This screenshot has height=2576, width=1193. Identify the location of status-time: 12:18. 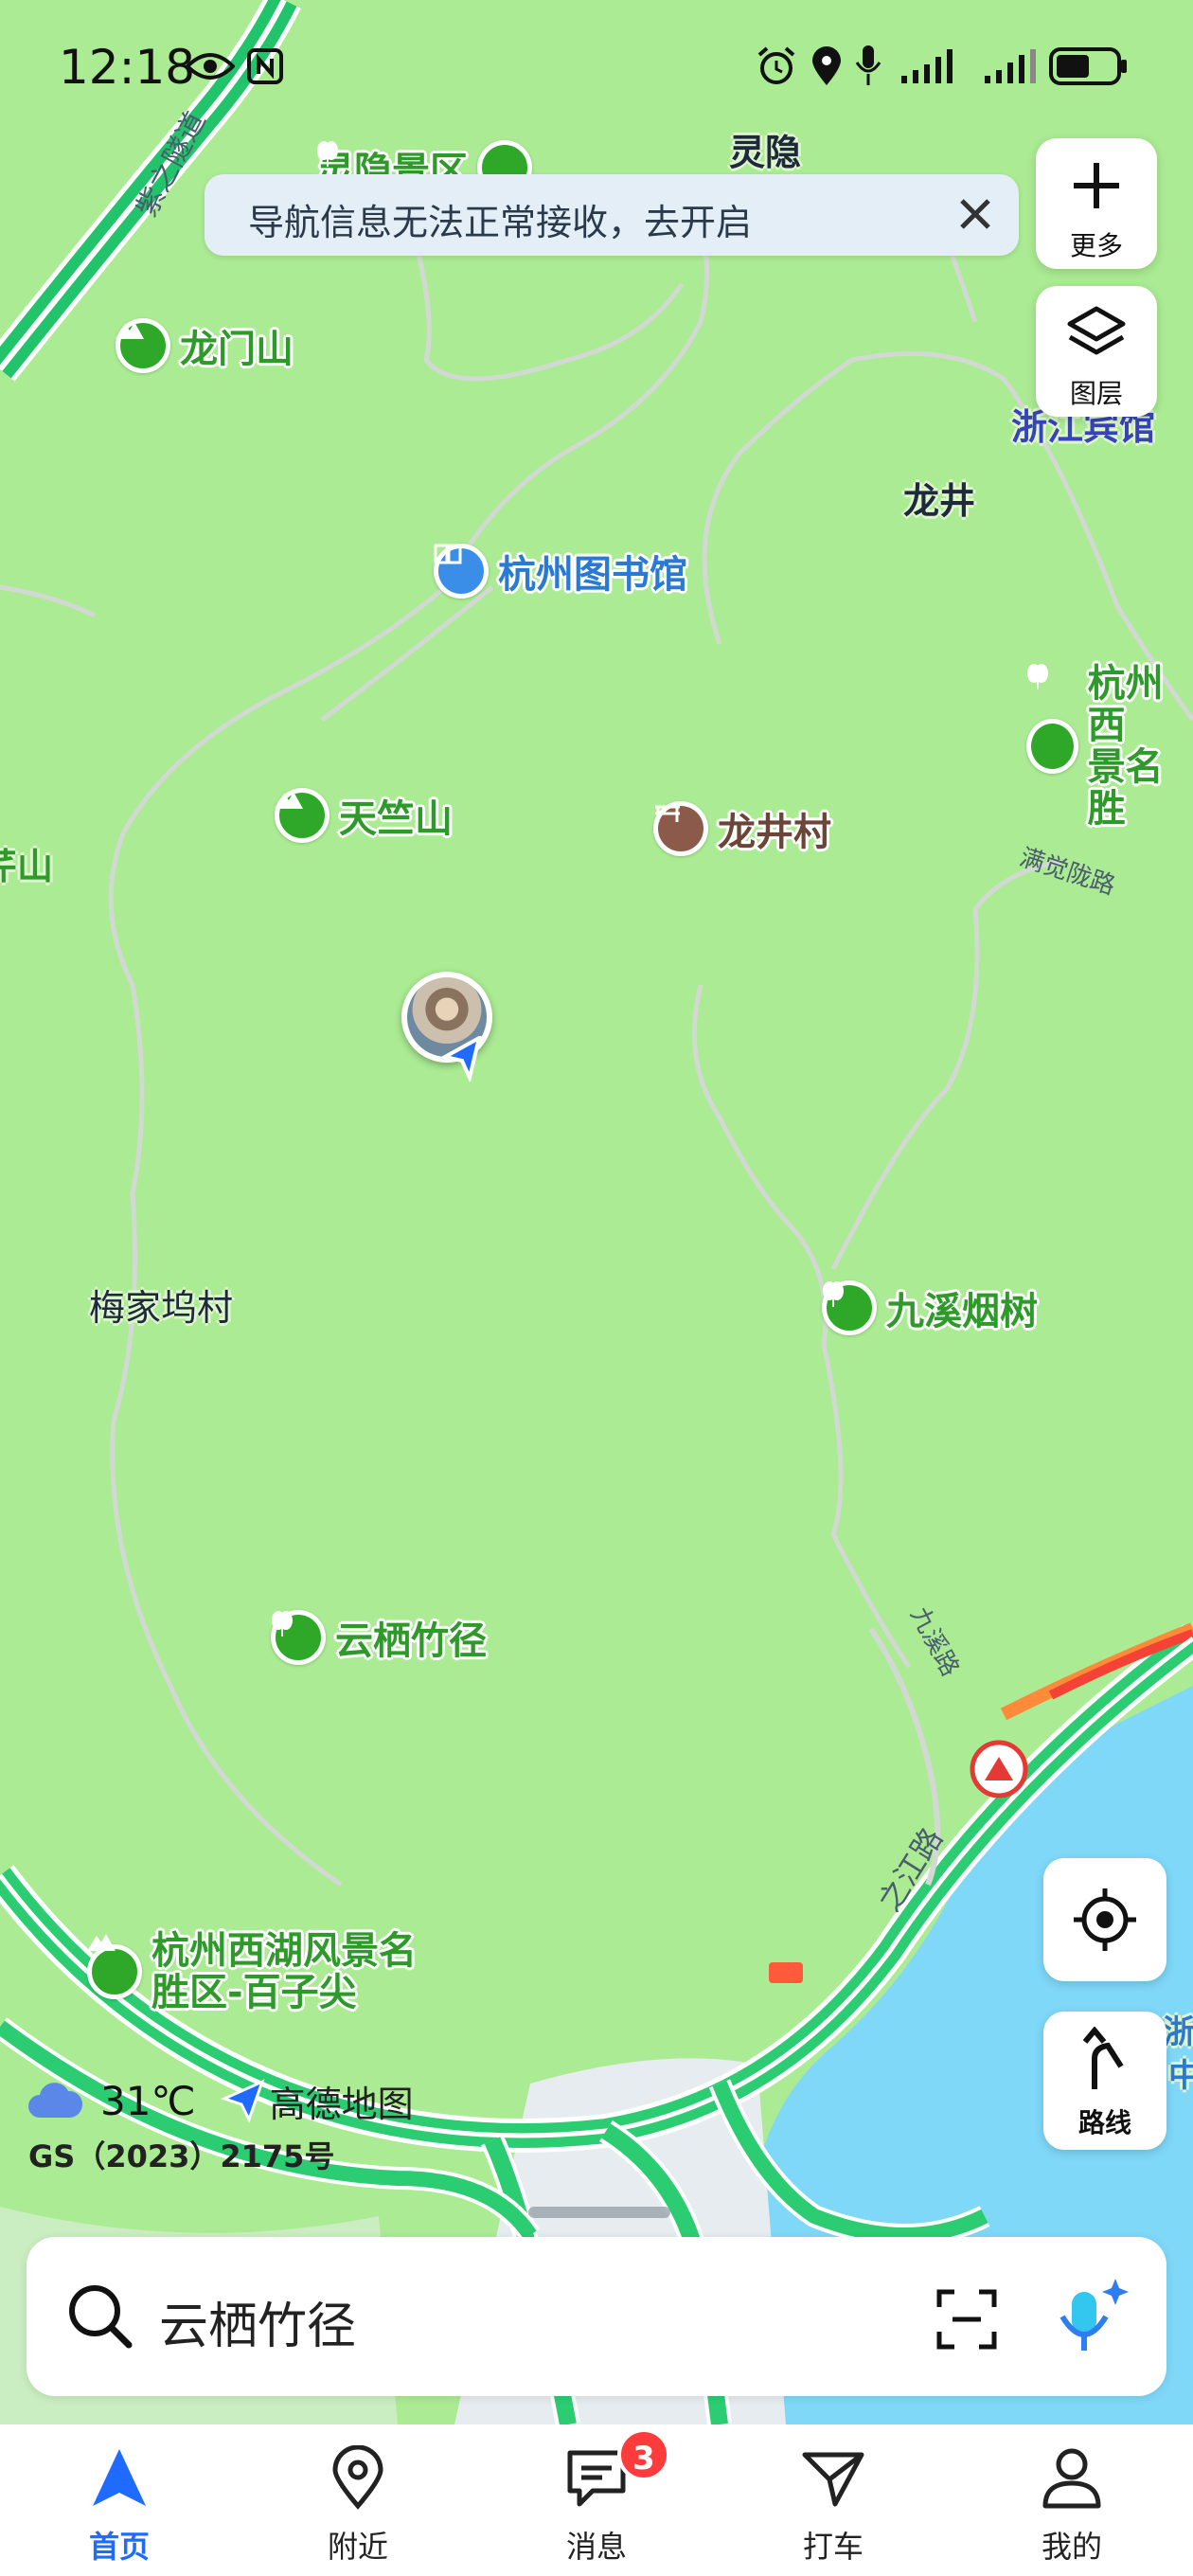
(127, 67).